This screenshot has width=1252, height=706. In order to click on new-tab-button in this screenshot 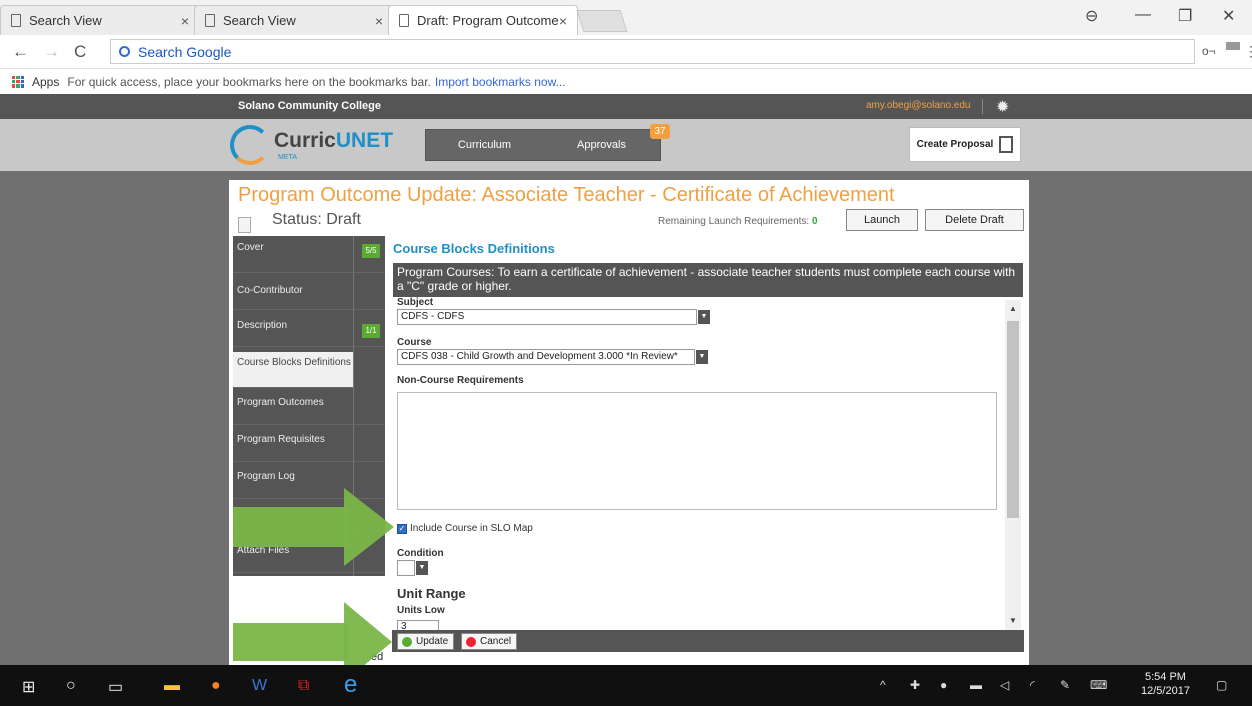, I will do `click(602, 21)`.